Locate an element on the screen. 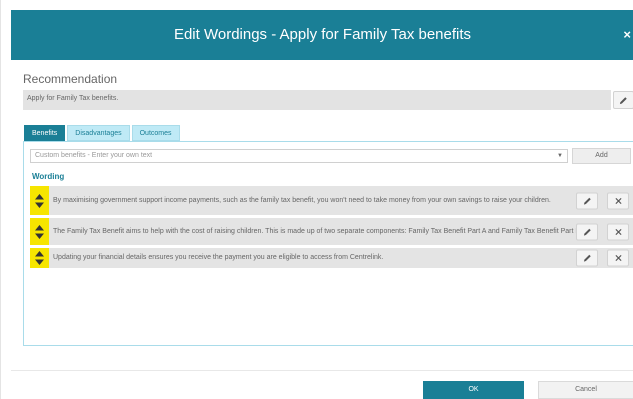 The height and width of the screenshot is (399, 633). edit-recommendation-button is located at coordinates (623, 100).